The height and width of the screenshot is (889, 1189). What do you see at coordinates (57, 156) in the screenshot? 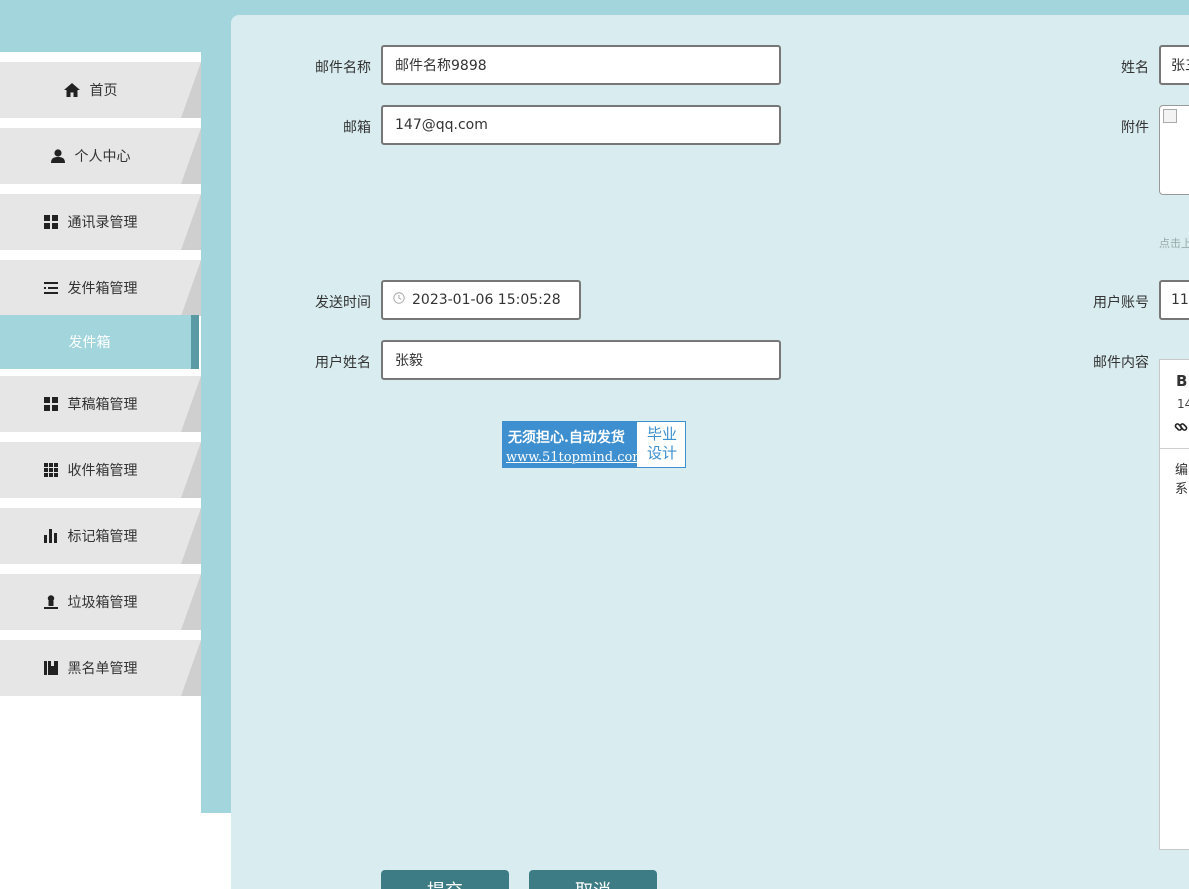
I see `user-icon` at bounding box center [57, 156].